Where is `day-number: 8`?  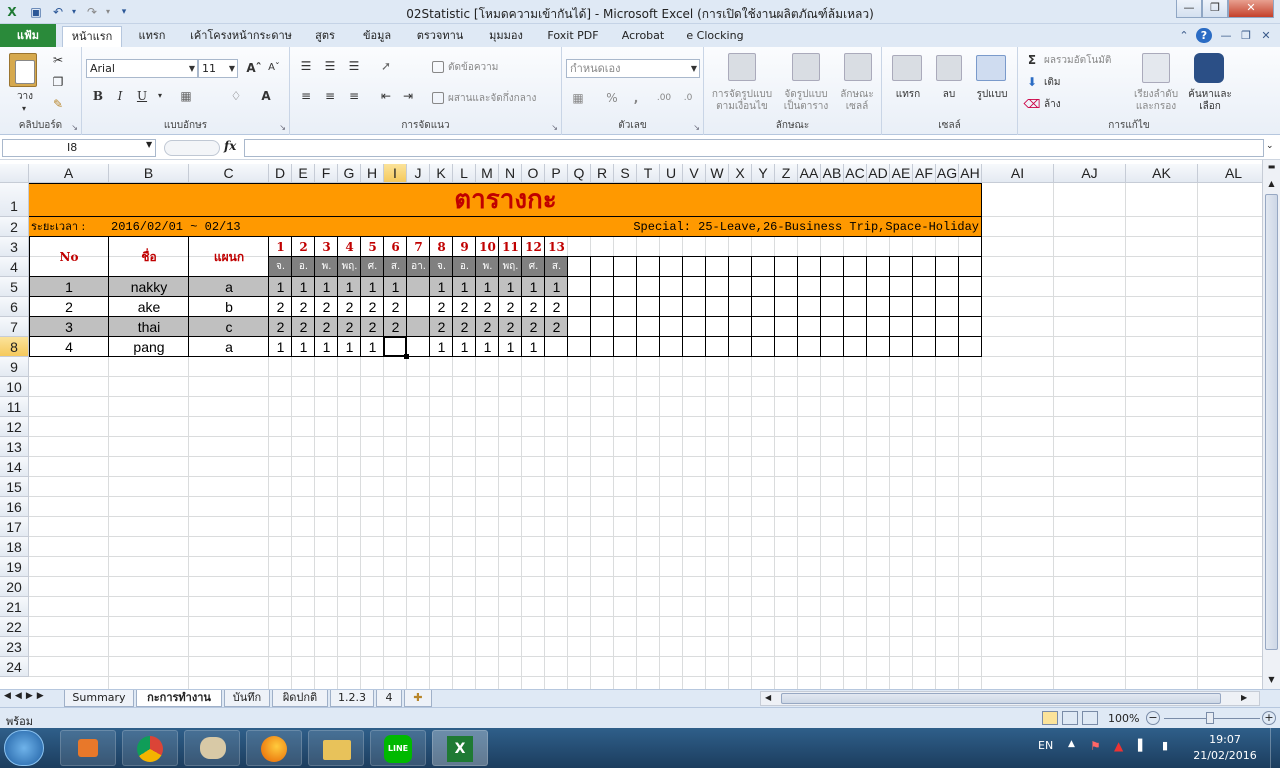 day-number: 8 is located at coordinates (441, 247).